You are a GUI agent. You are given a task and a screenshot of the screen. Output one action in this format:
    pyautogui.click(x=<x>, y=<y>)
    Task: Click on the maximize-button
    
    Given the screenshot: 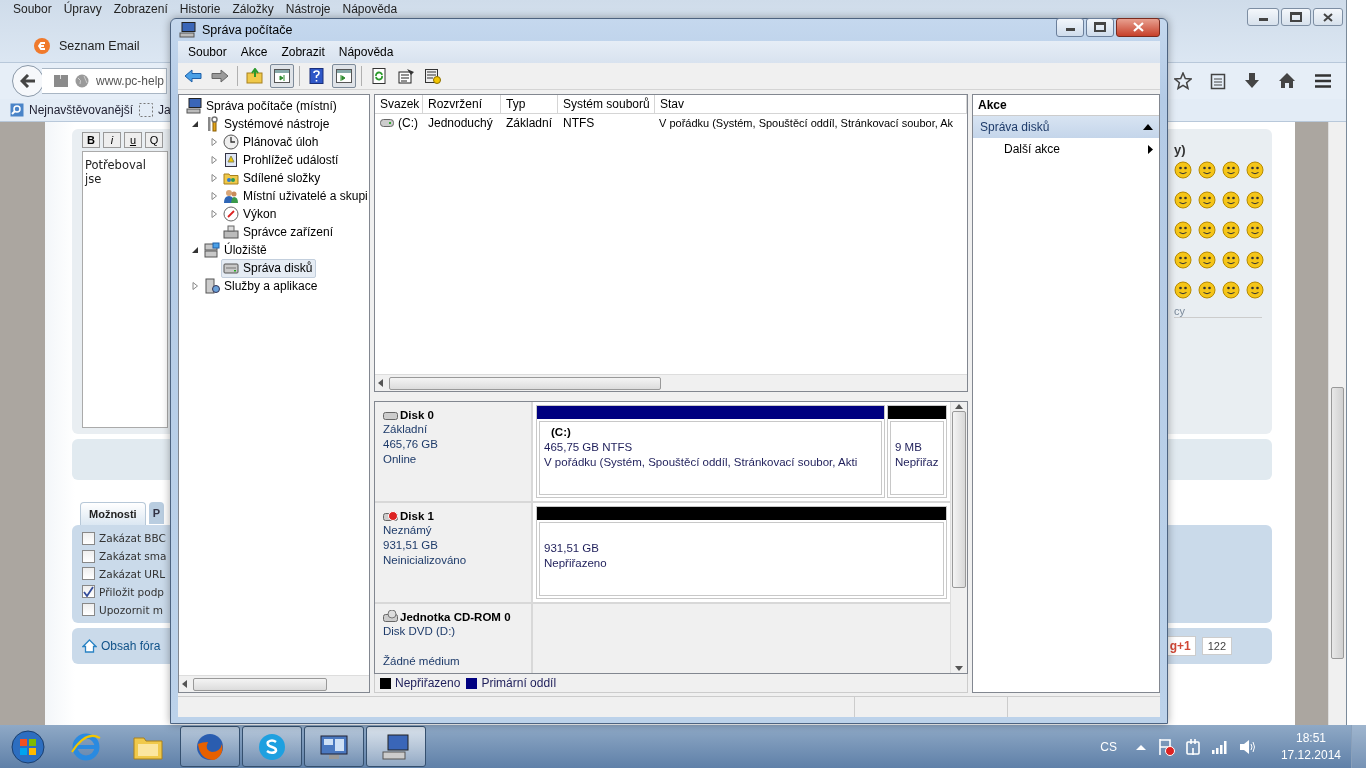 What is the action you would take?
    pyautogui.click(x=1296, y=17)
    